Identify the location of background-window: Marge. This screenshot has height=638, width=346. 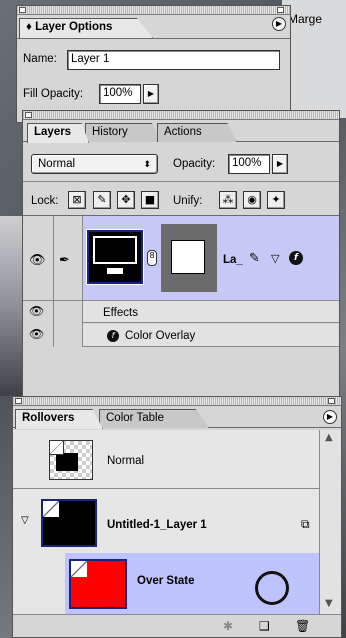
(314, 59).